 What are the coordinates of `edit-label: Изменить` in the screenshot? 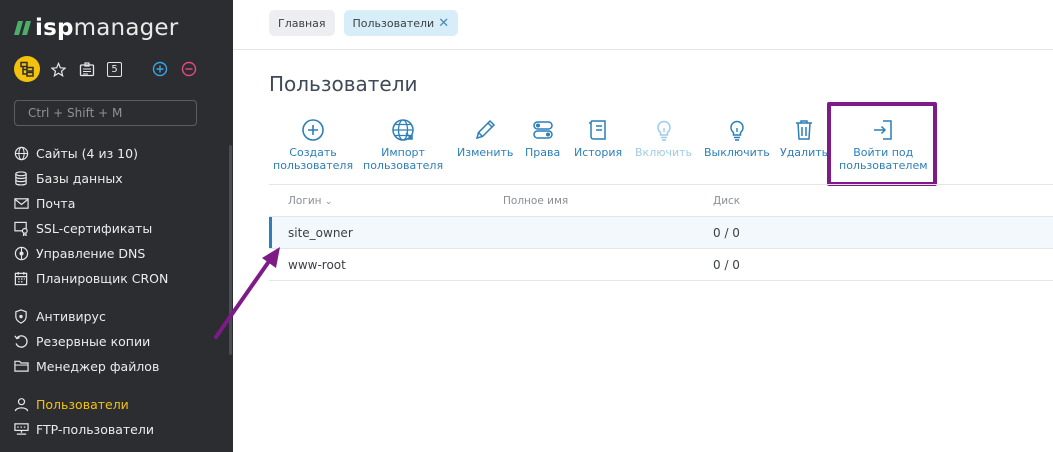 It's located at (485, 152).